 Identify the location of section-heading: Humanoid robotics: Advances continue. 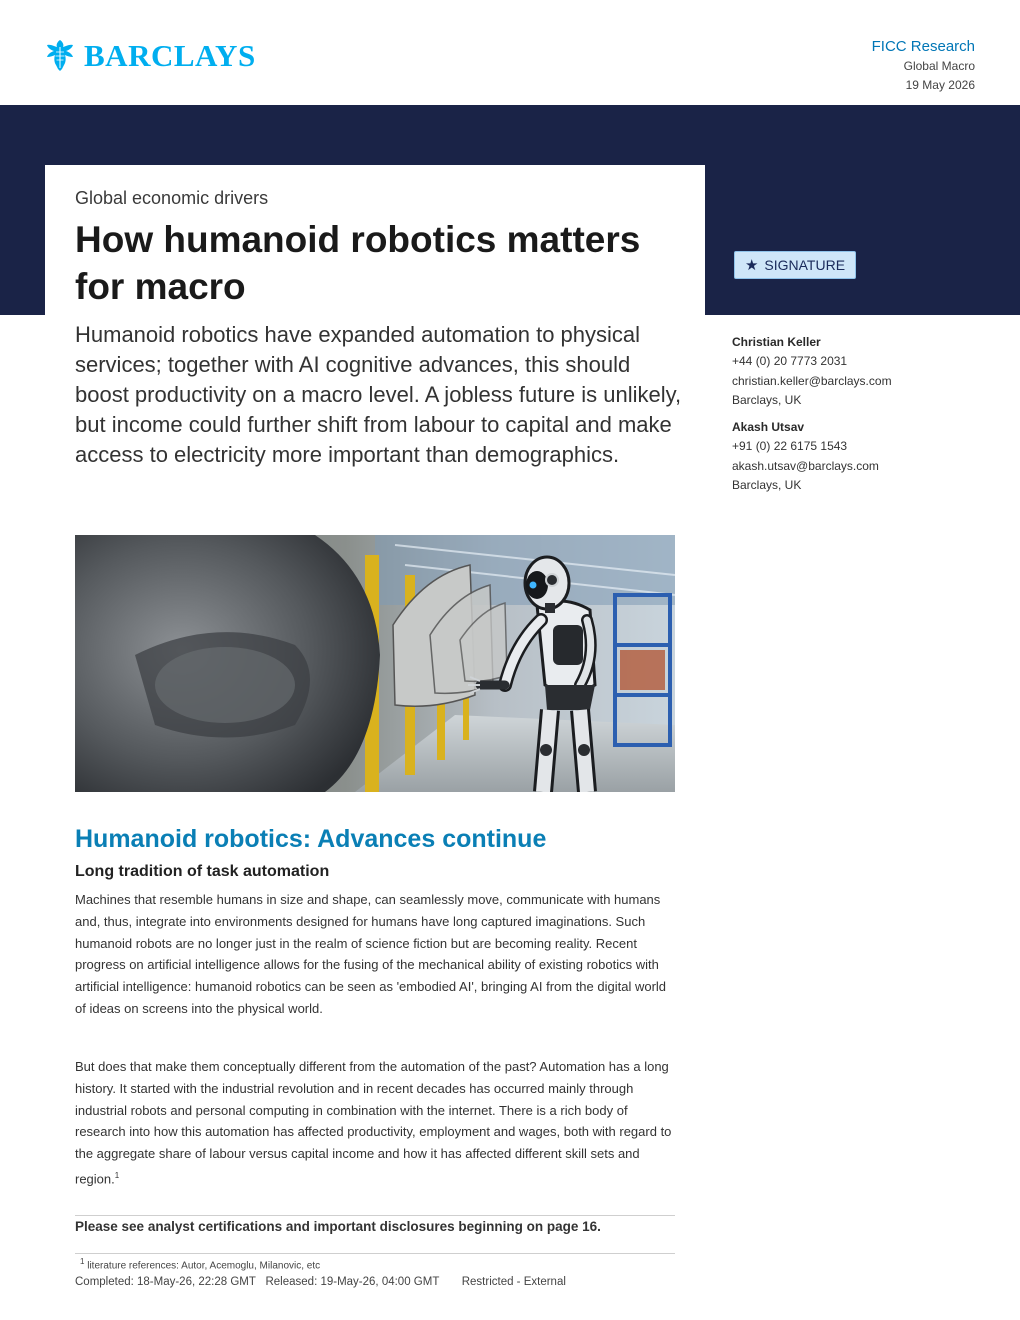
(311, 839).